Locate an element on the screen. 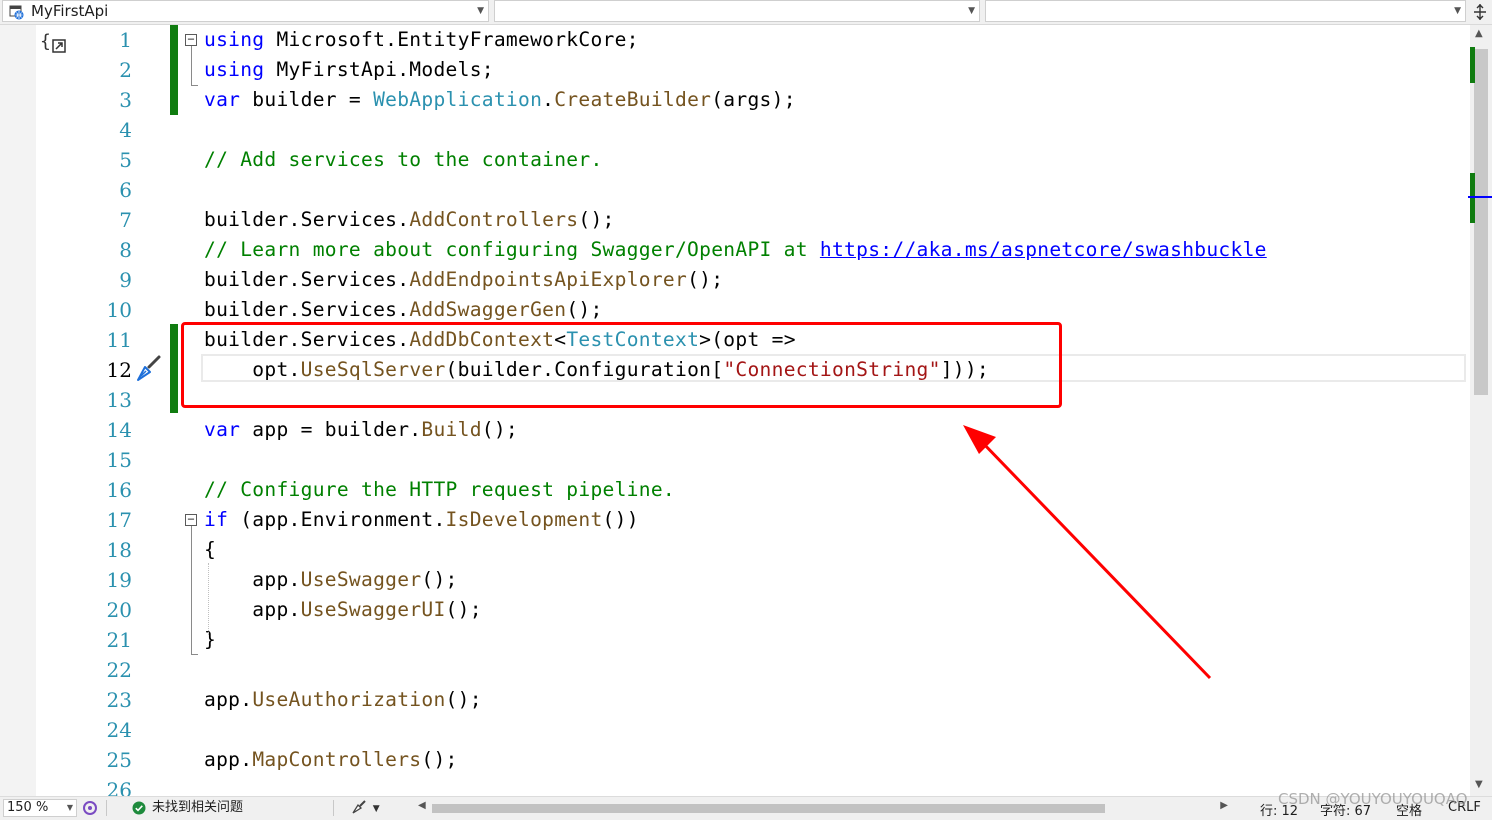  code-line: 22 is located at coordinates (735, 670).